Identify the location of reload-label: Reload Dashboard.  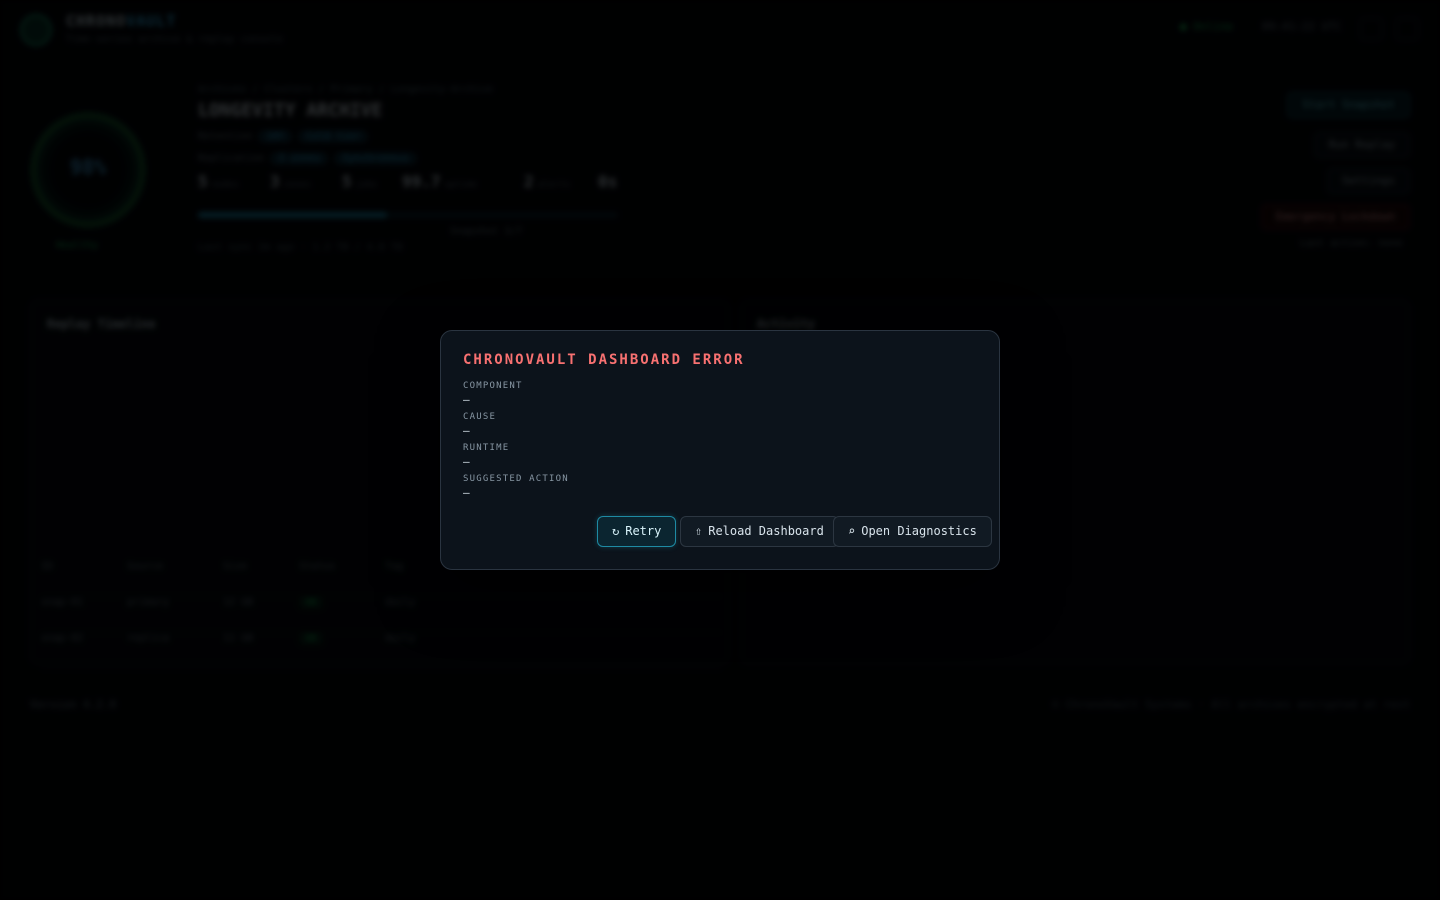
(766, 531).